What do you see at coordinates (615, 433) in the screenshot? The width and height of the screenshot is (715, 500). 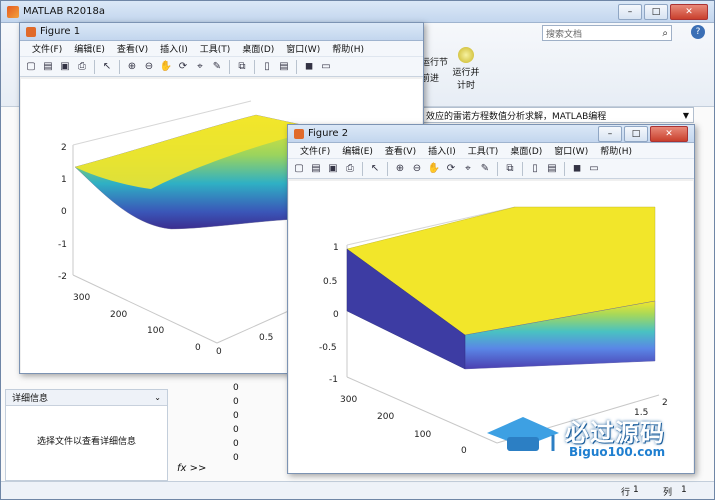 I see `watermark-brand: 必过源码` at bounding box center [615, 433].